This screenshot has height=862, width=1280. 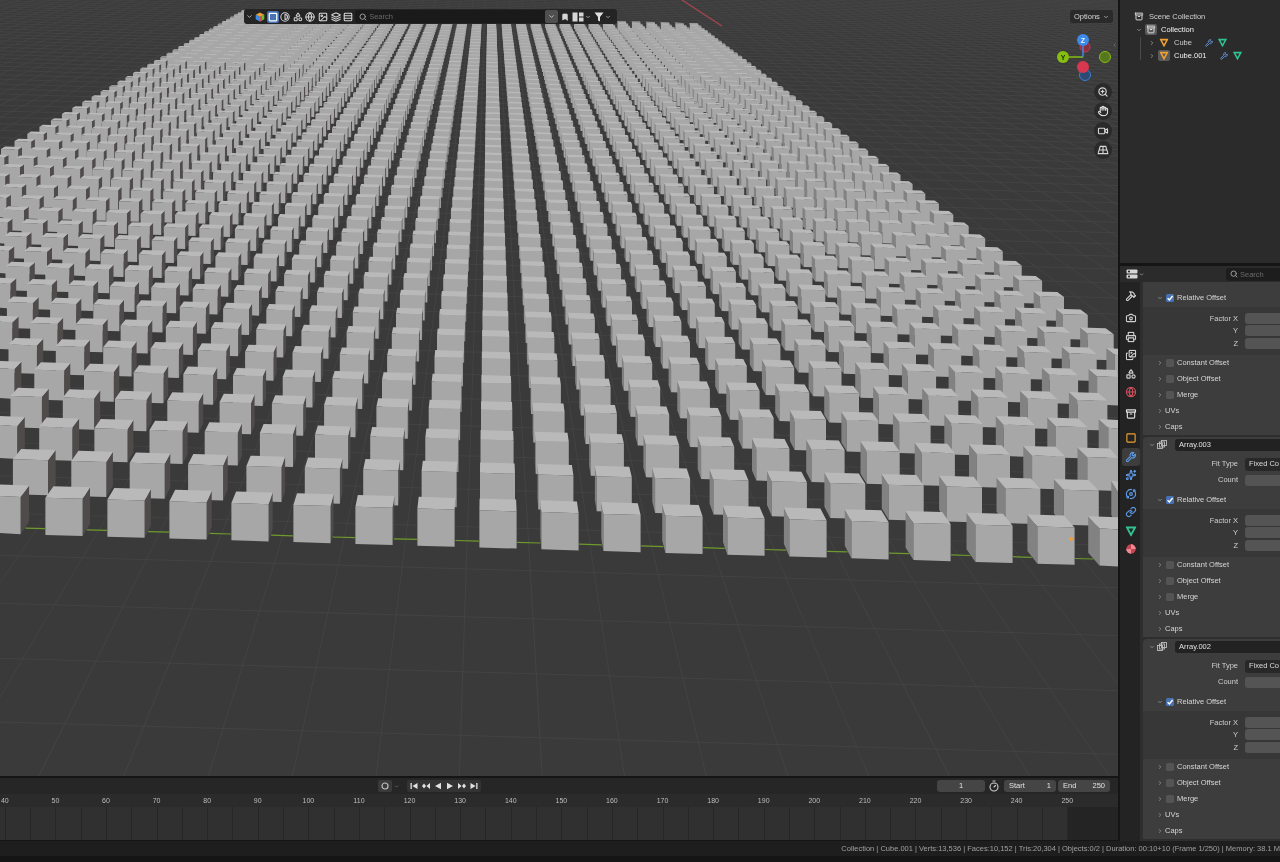 I want to click on bookmark-icon, so click(x=565, y=16).